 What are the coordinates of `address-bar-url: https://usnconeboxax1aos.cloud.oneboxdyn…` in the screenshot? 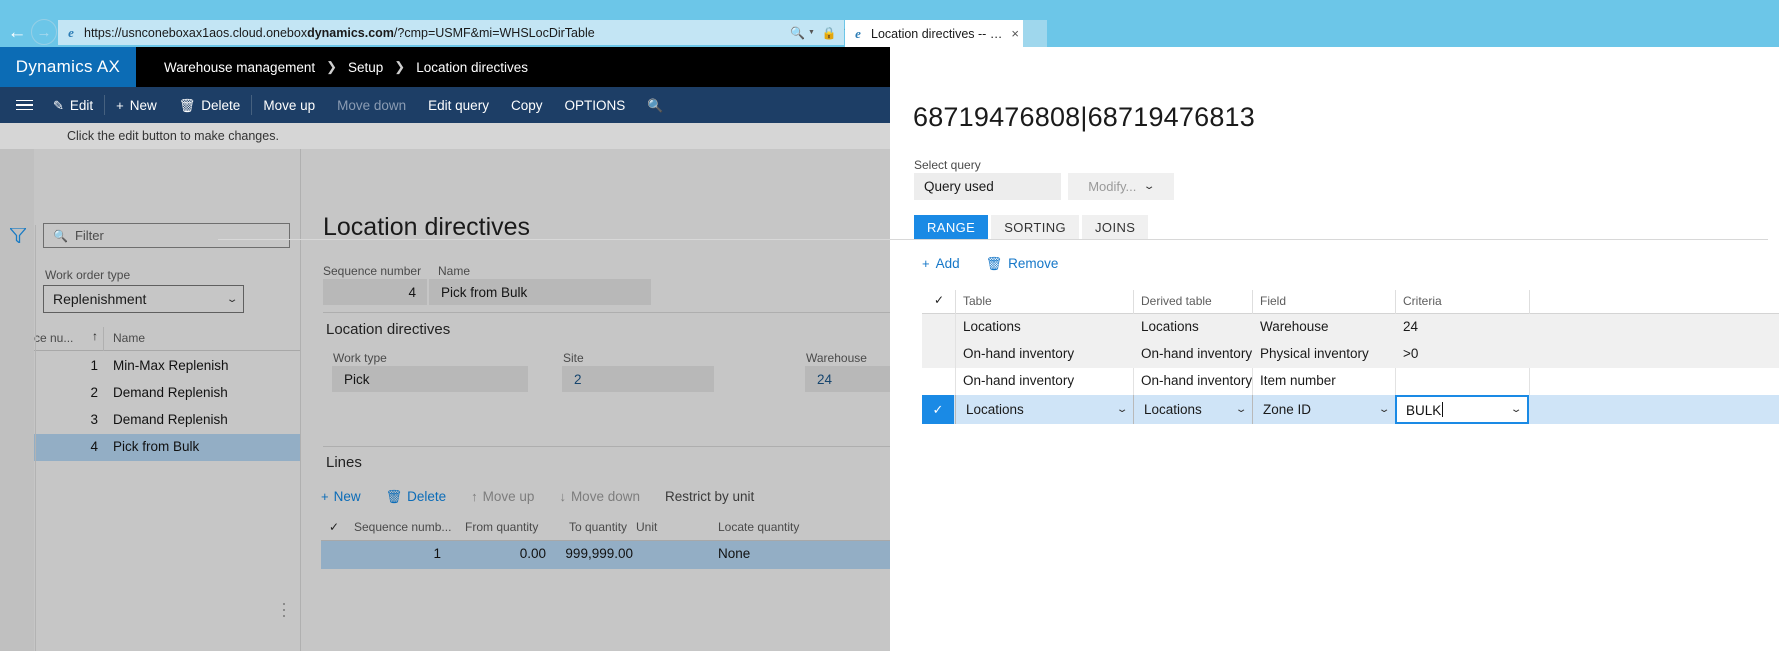 It's located at (339, 32).